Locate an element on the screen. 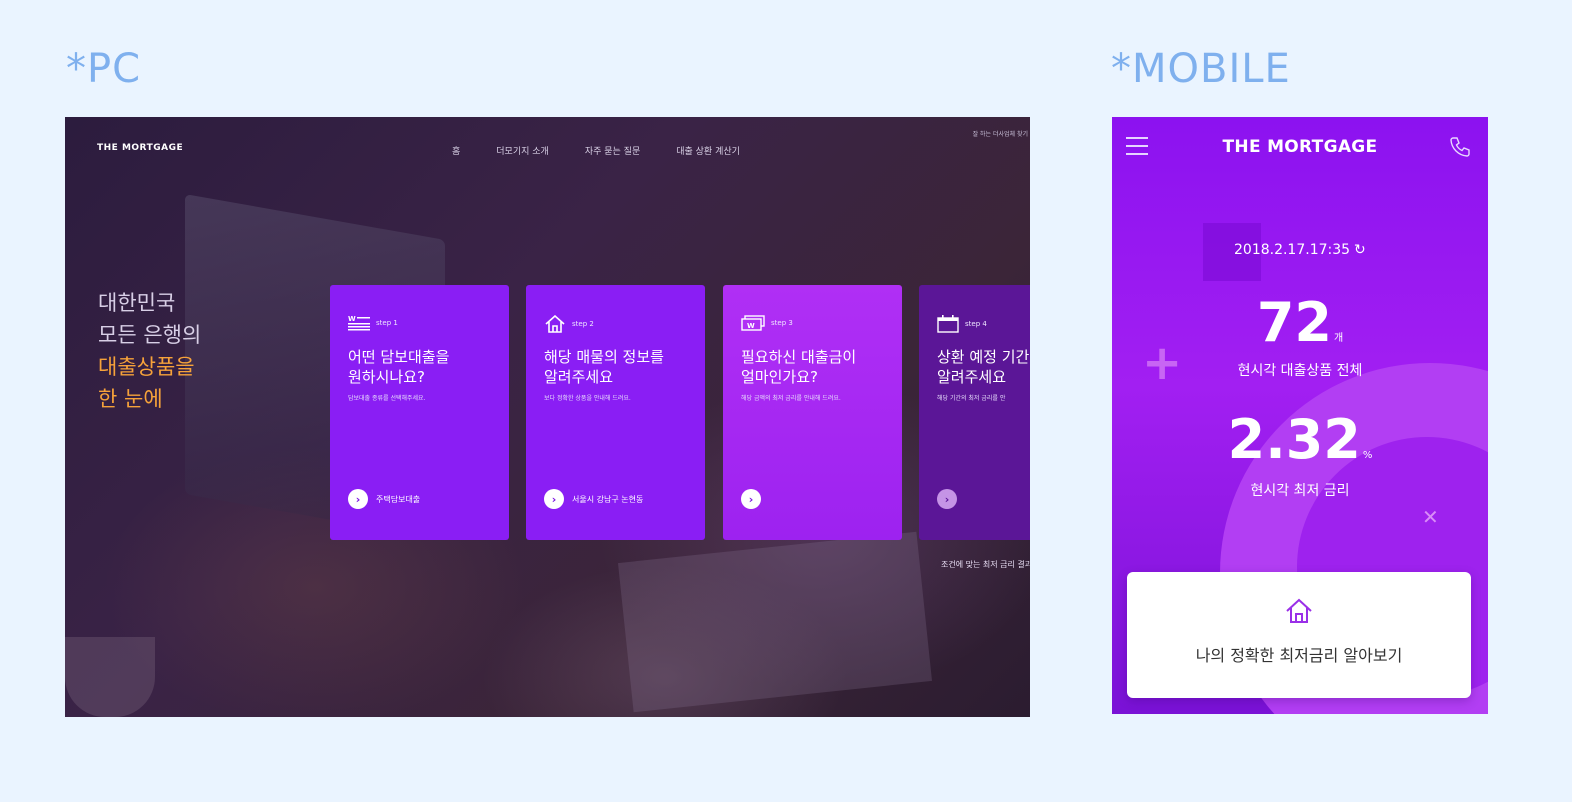 This screenshot has width=1572, height=802. step-row: step 2 is located at coordinates (569, 324).